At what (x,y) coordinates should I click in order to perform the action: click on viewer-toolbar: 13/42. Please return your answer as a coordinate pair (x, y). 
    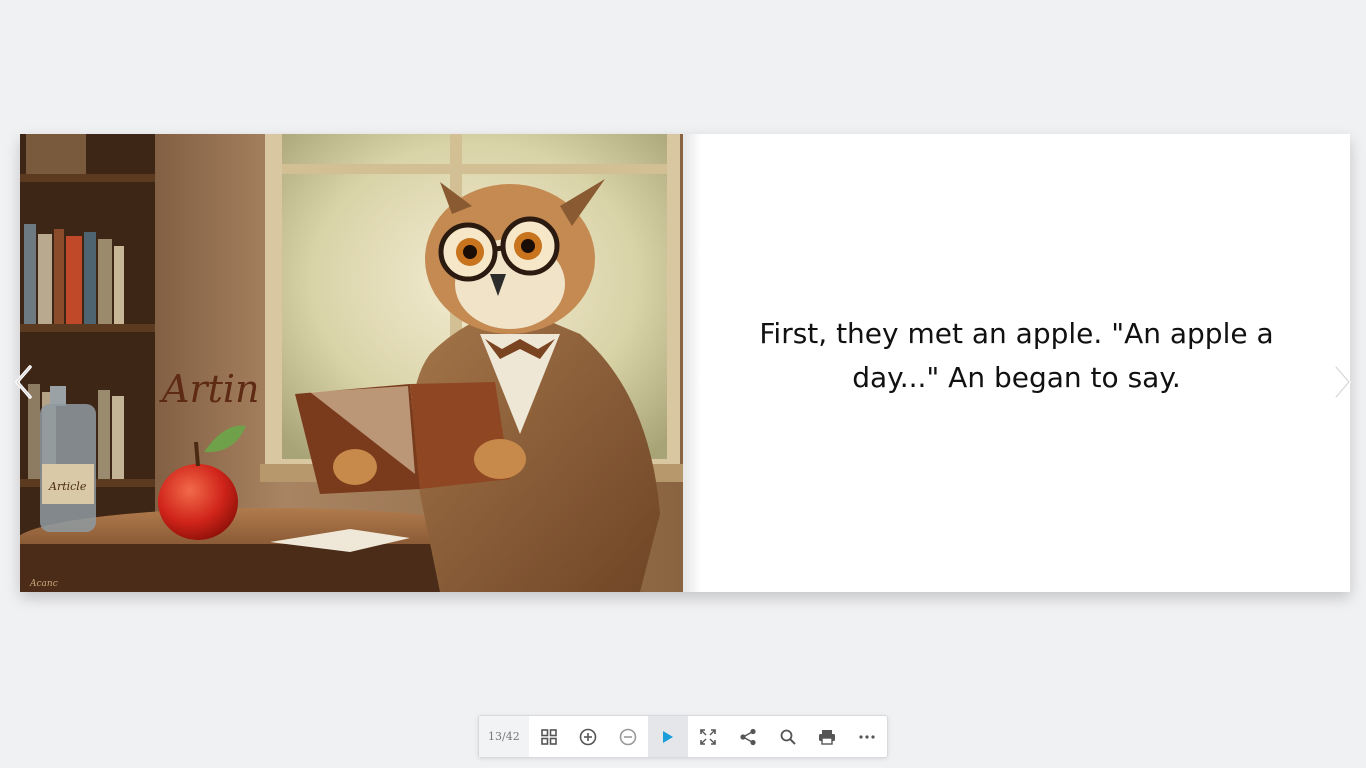
    Looking at the image, I should click on (683, 736).